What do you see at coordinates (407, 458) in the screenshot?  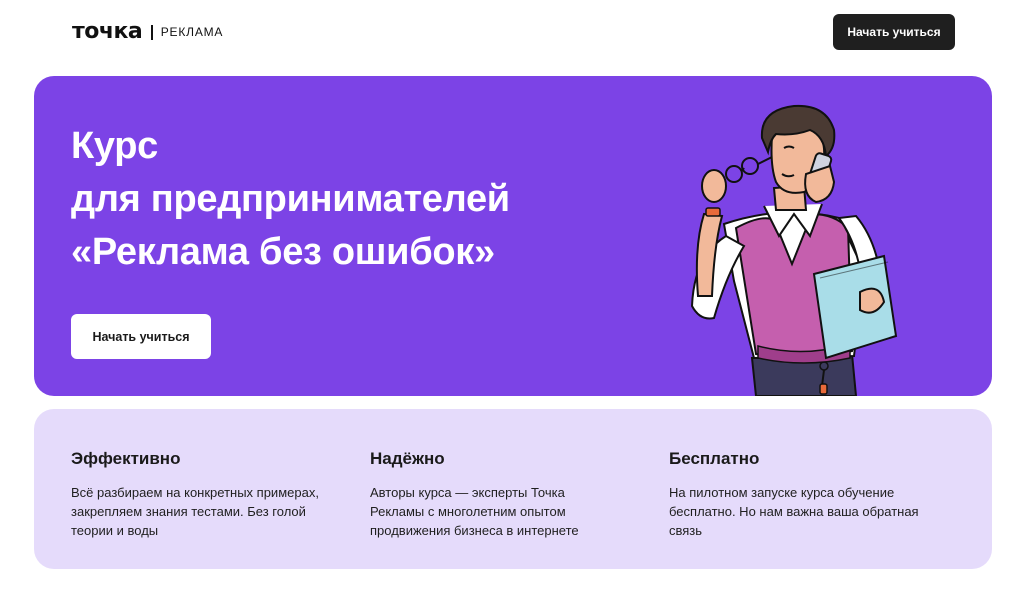 I see `feature-title: Надёжно` at bounding box center [407, 458].